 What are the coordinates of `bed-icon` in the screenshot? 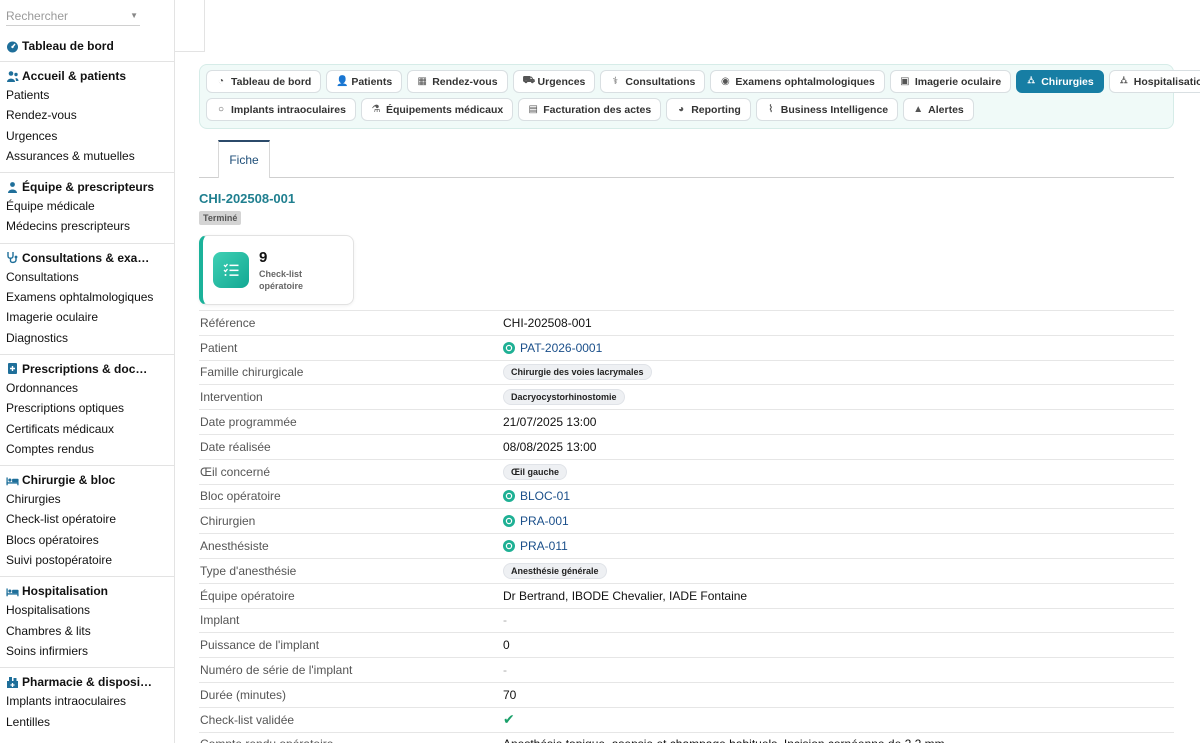 It's located at (12, 591).